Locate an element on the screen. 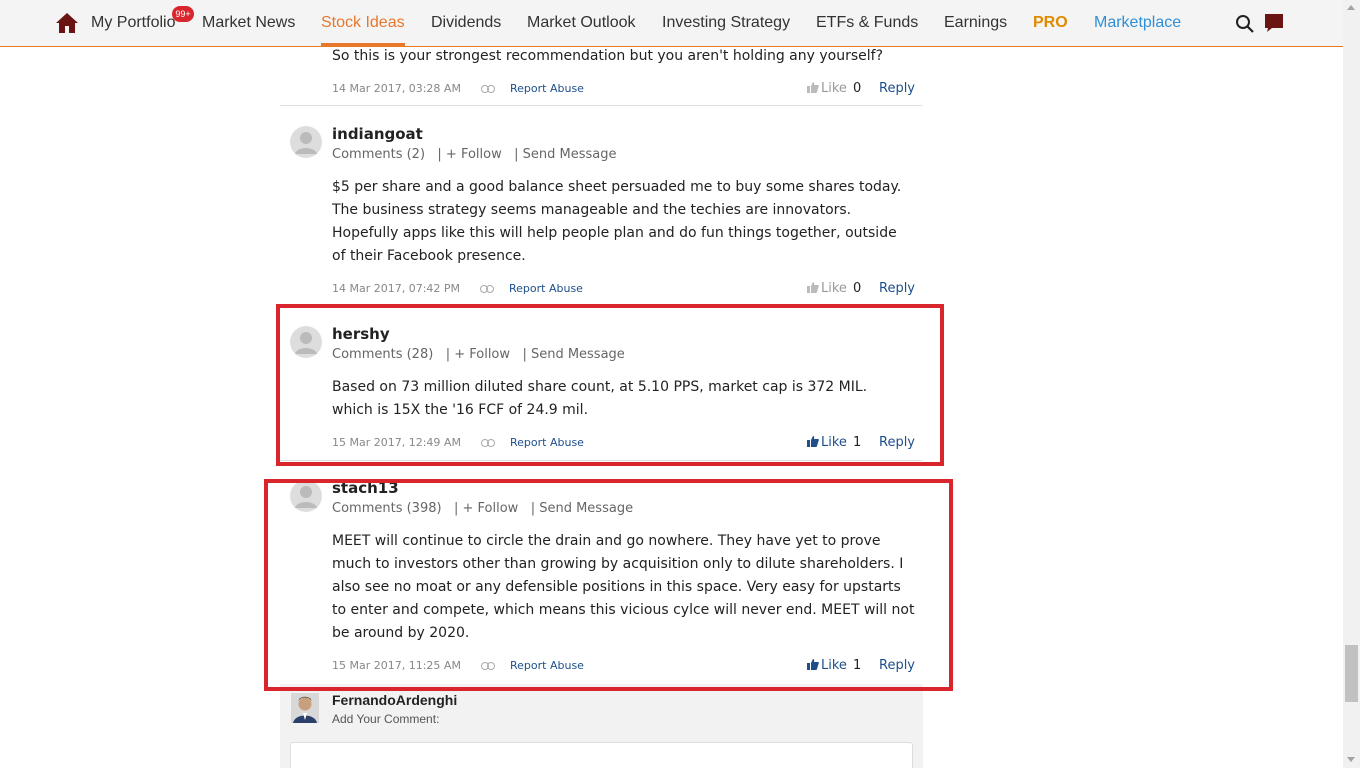  comment-date: 15 Mar 2017, 12:49 AM is located at coordinates (396, 442).